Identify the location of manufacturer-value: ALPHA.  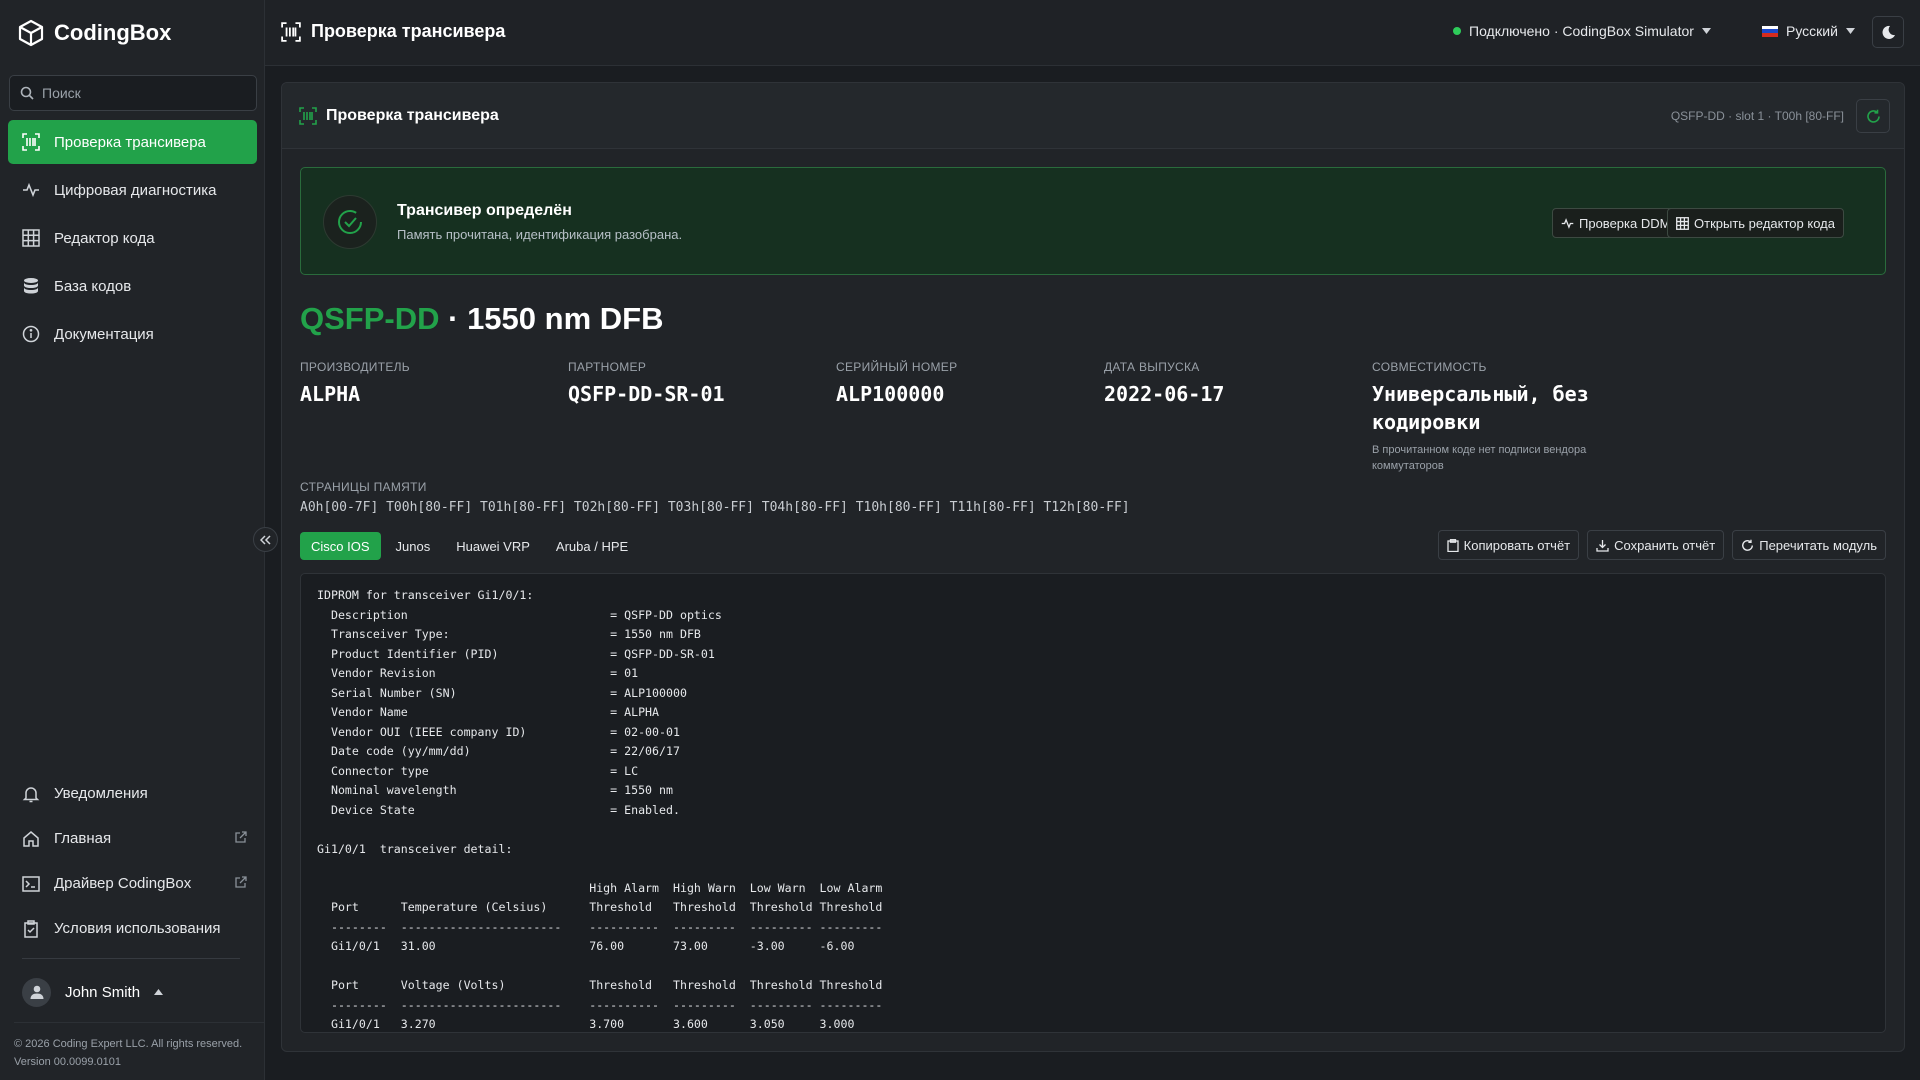
(330, 394).